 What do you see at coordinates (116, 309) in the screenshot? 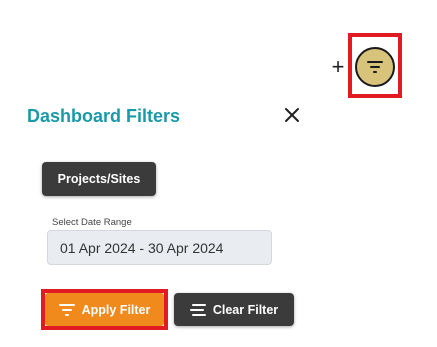
I see `apply-filter-label: Apply Filter` at bounding box center [116, 309].